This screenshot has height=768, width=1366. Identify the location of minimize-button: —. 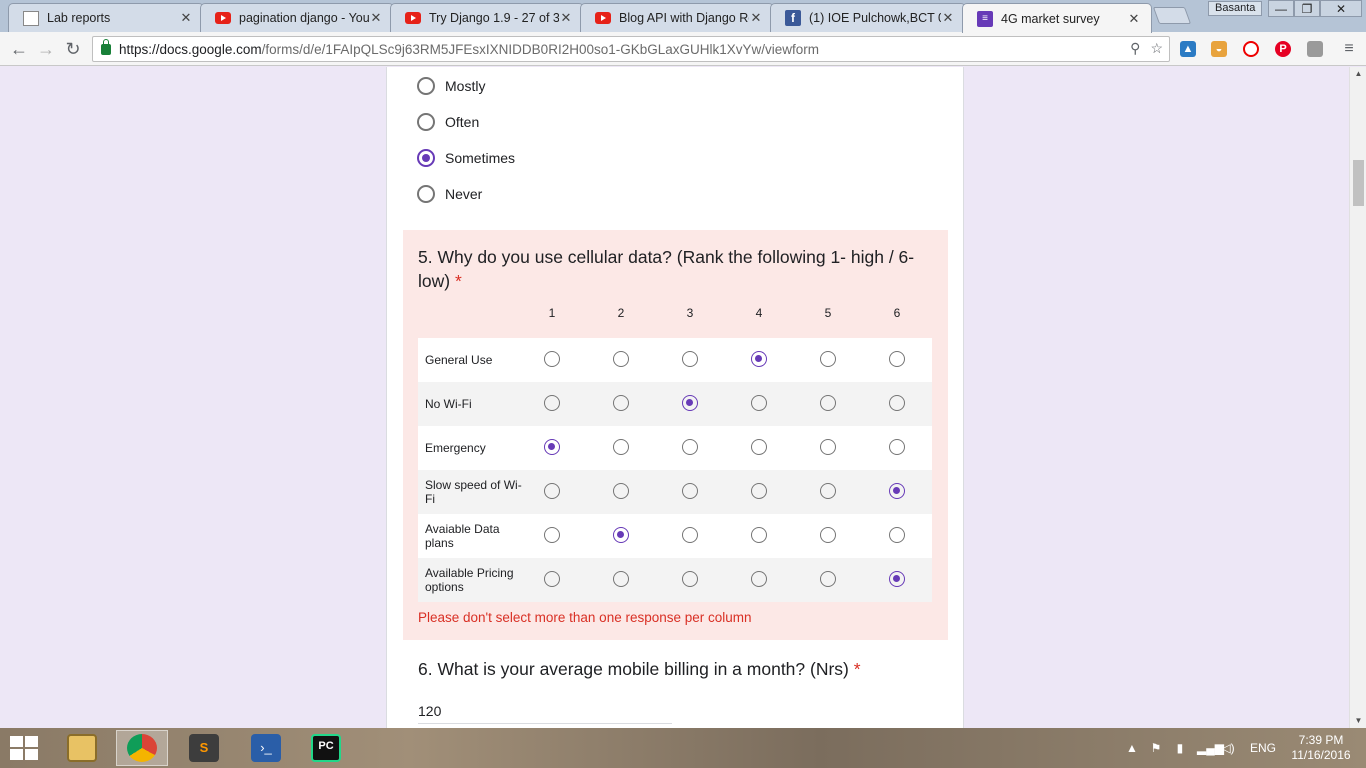
(1281, 8).